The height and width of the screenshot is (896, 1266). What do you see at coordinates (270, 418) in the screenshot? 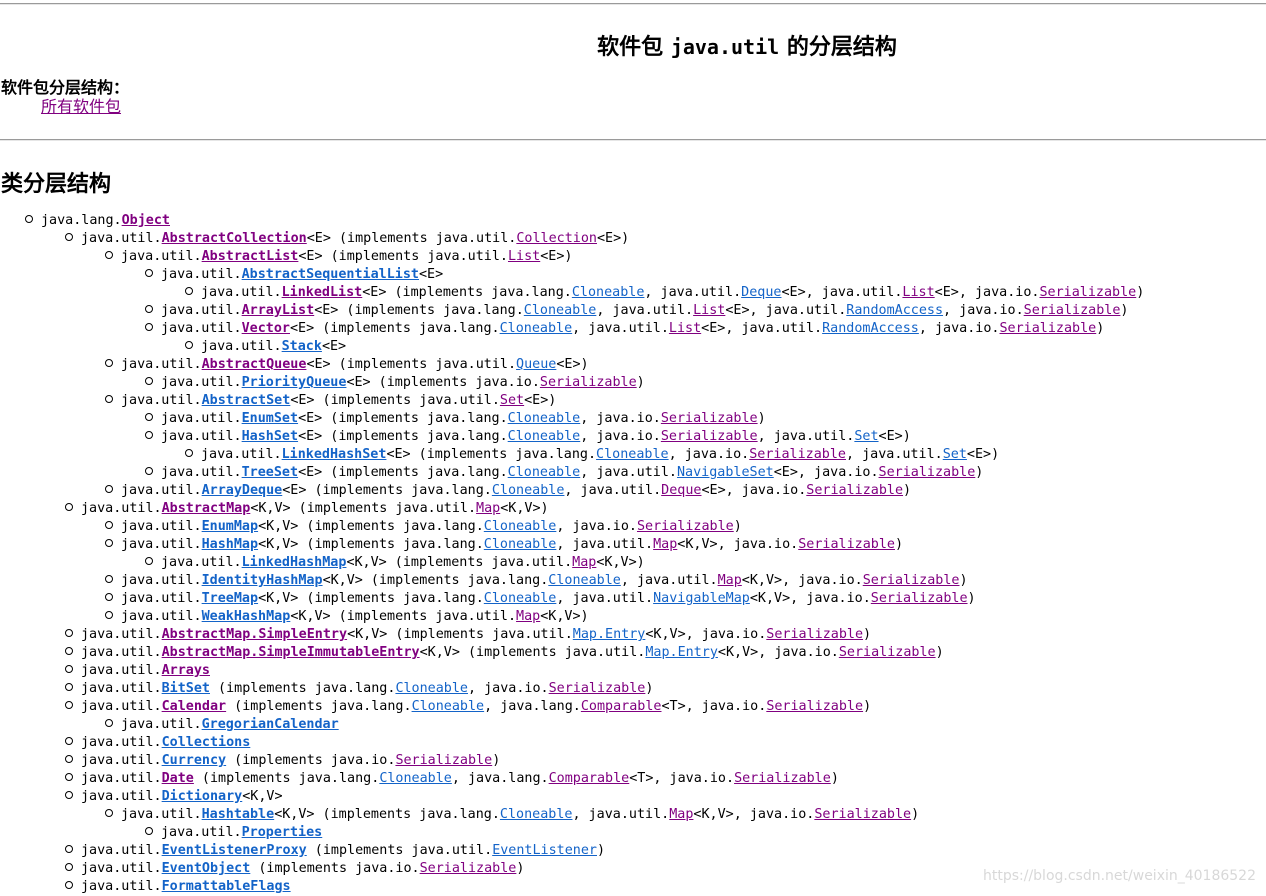
I see `class-link: EnumSet` at bounding box center [270, 418].